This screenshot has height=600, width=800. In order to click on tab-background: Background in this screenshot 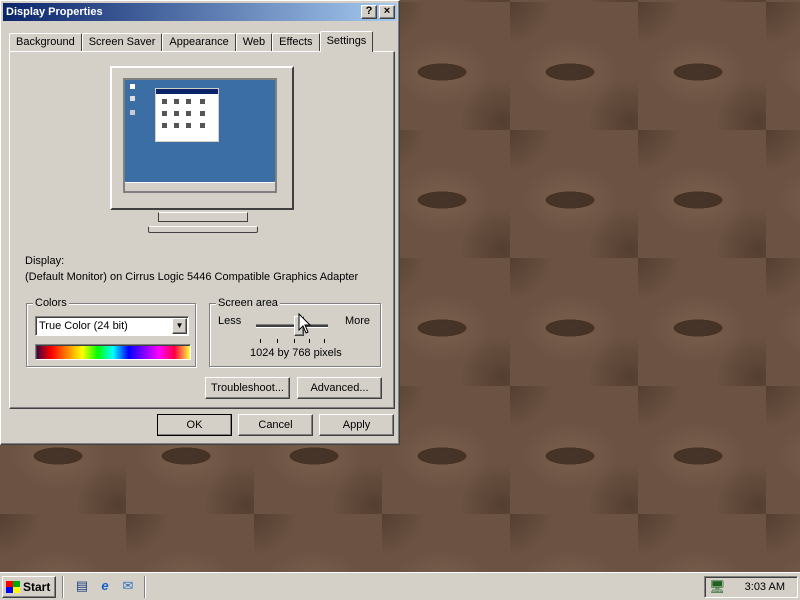, I will do `click(45, 42)`.